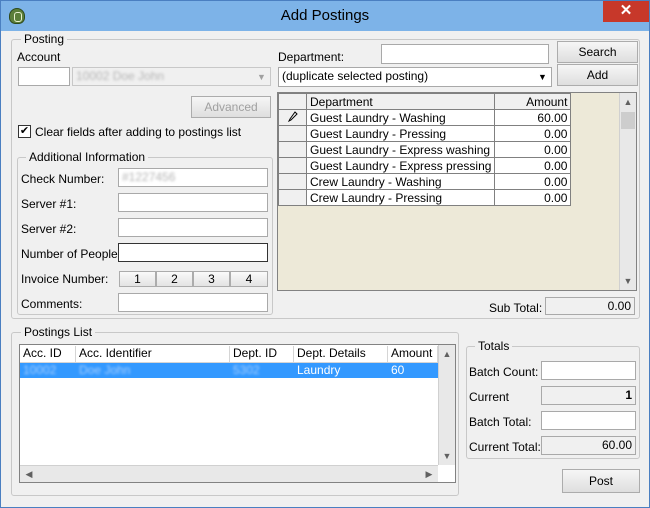 The width and height of the screenshot is (650, 508). Describe the element at coordinates (29, 474) in the screenshot. I see `scroll-left-icon: ◀` at that location.